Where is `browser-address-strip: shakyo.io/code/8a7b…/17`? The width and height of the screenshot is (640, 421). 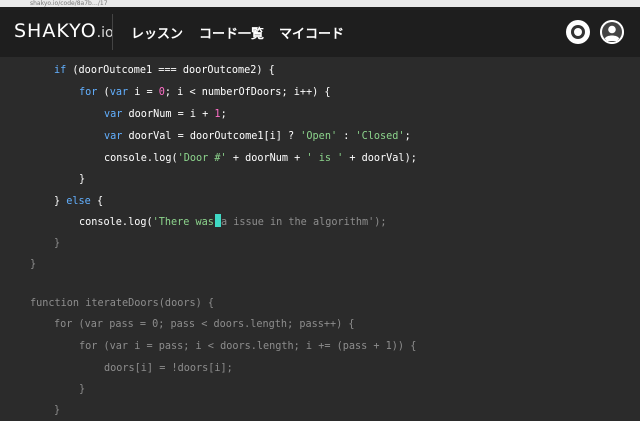 browser-address-strip: shakyo.io/code/8a7b…/17 is located at coordinates (320, 3).